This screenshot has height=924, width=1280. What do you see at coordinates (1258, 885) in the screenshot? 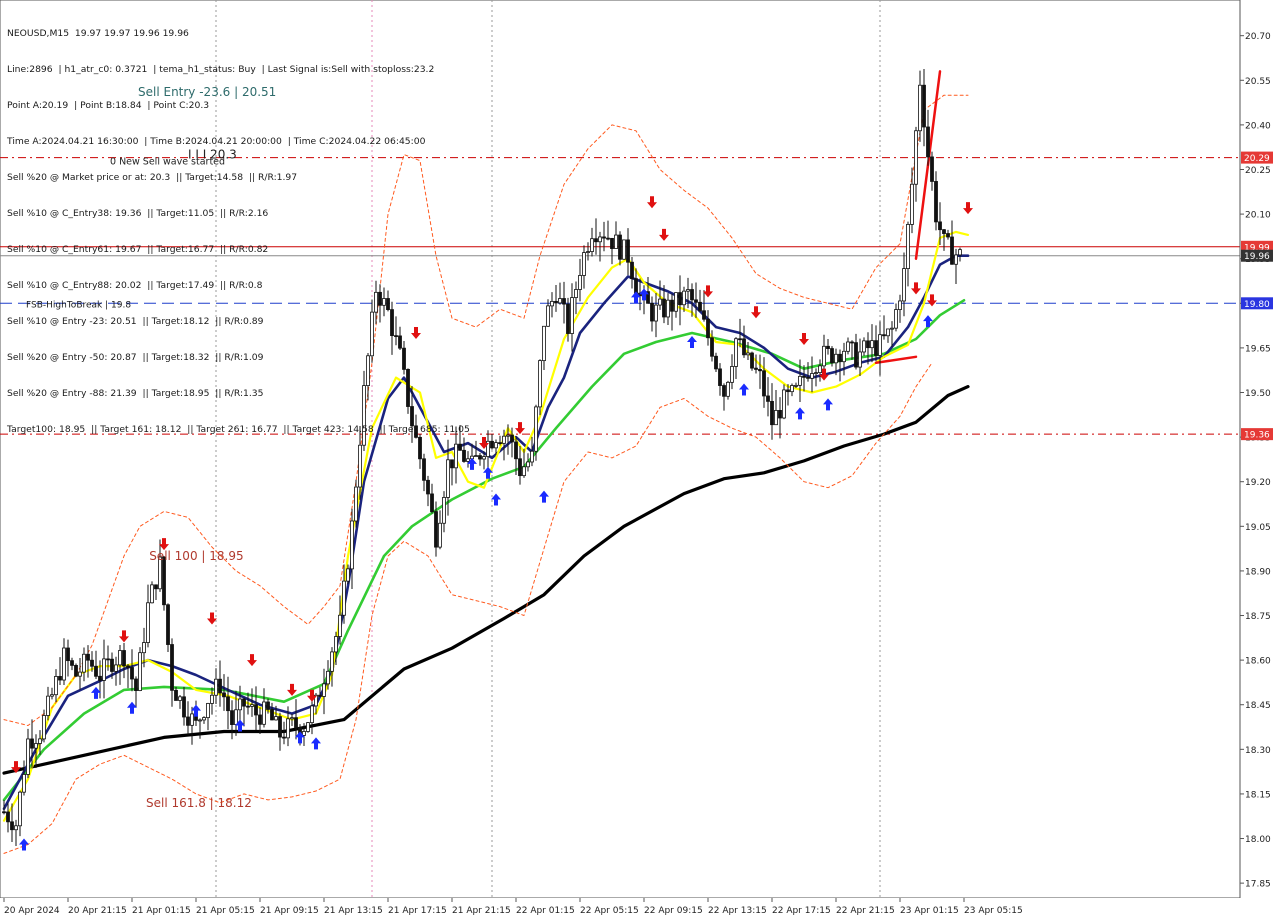
I see `price-tick-label: 17.85` at bounding box center [1258, 885].